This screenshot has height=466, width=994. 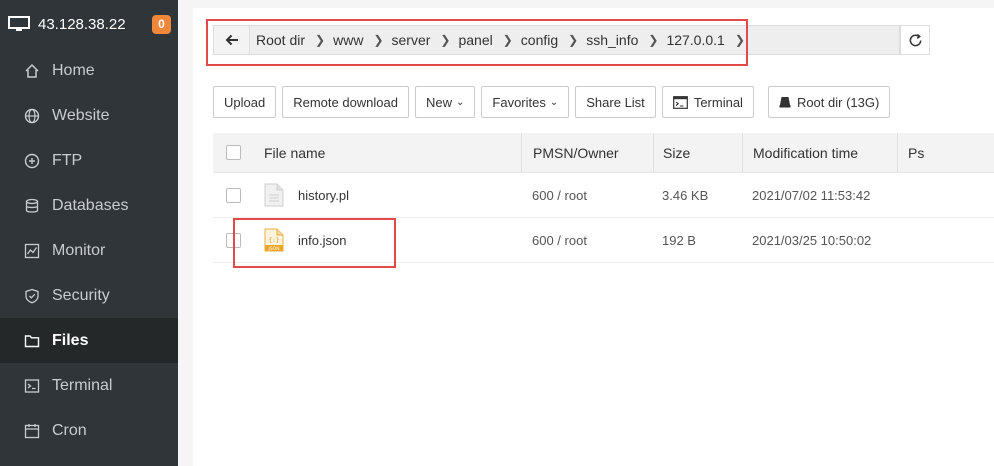 I want to click on folder-icon, so click(x=32, y=341).